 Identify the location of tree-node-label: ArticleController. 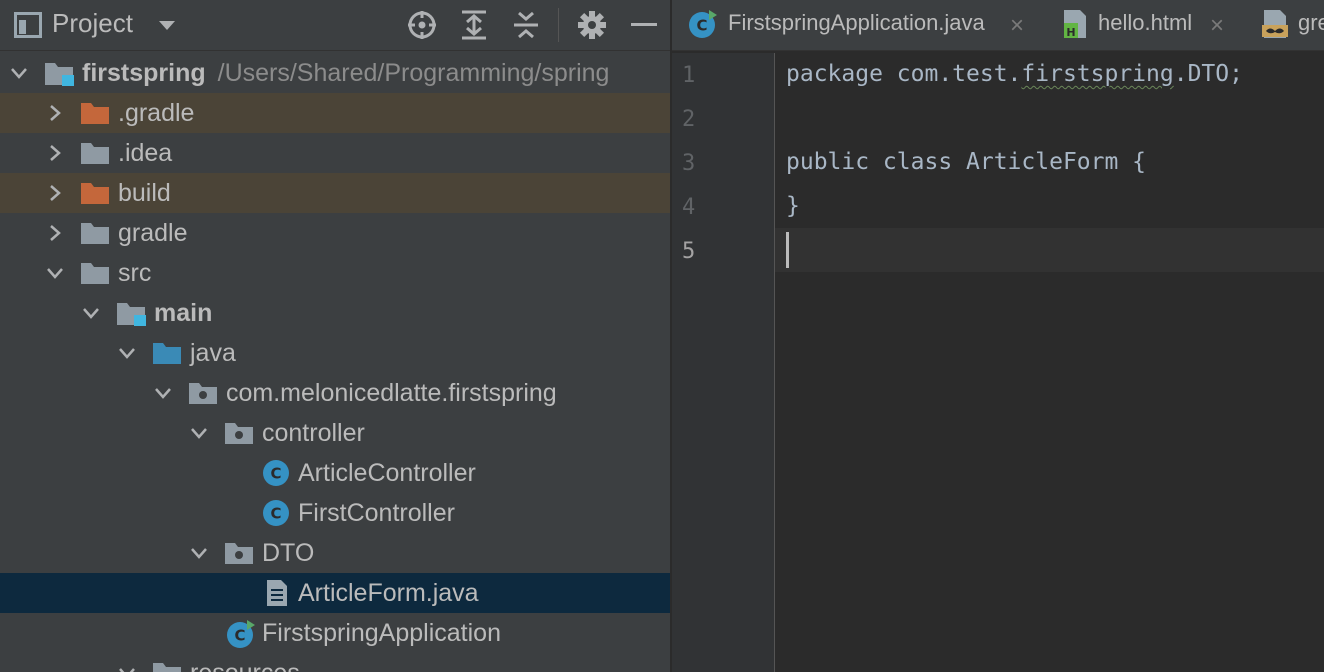
(387, 473).